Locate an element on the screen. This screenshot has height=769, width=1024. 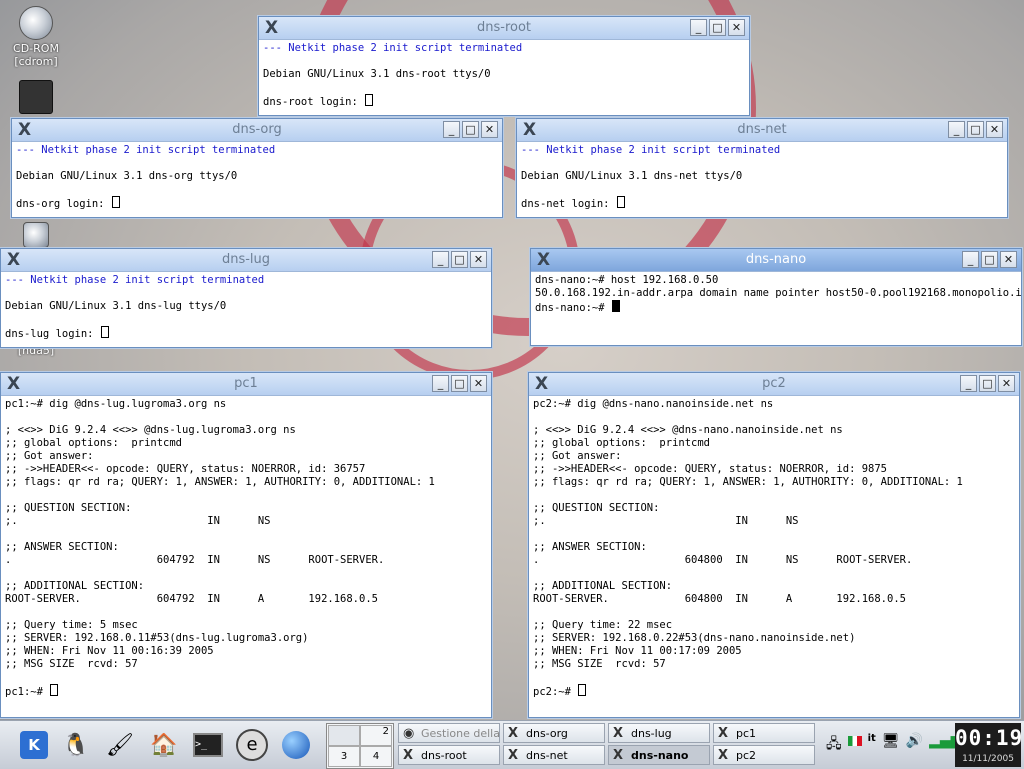
flag-icon is located at coordinates (854, 741).